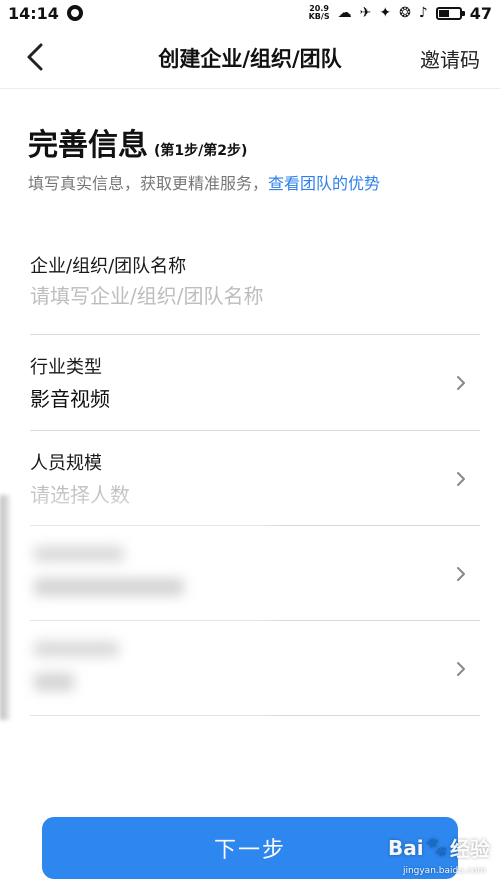 Image resolution: width=500 pixels, height=889 pixels. I want to click on step-indicator: (第1步/第2步), so click(201, 151).